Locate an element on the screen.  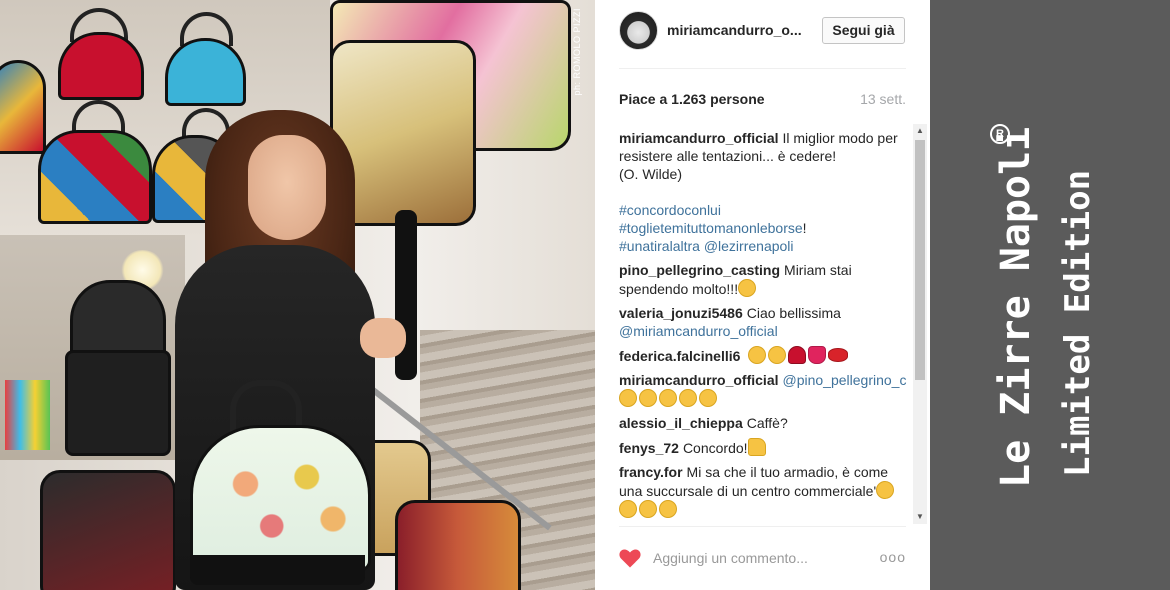
comment-text: Ciao bellissima is located at coordinates (793, 313).